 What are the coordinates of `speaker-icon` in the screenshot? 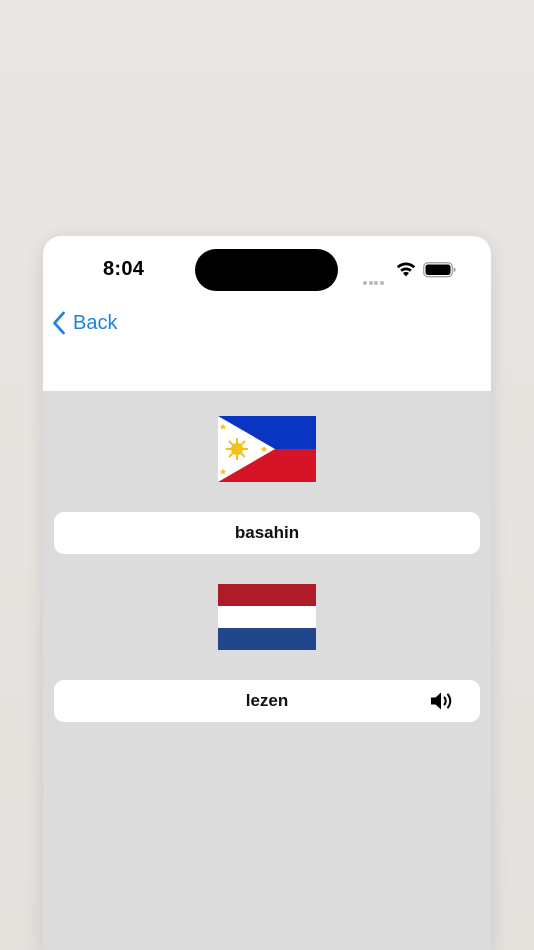 It's located at (443, 701).